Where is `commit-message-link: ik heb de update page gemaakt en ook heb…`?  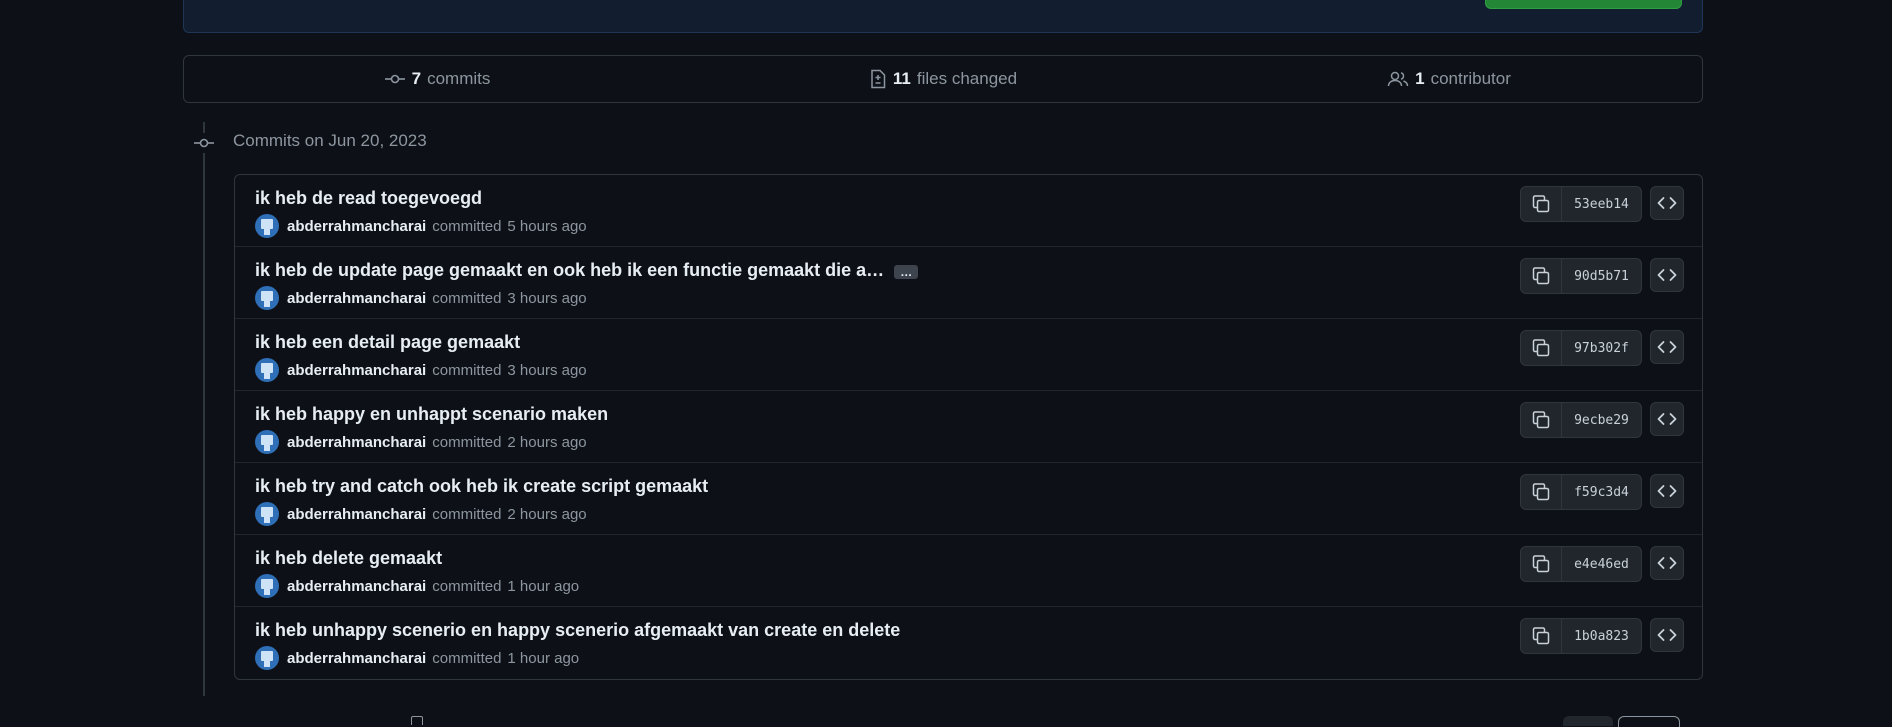
commit-message-link: ik heb de update page gemaakt en ook heb… is located at coordinates (569, 270).